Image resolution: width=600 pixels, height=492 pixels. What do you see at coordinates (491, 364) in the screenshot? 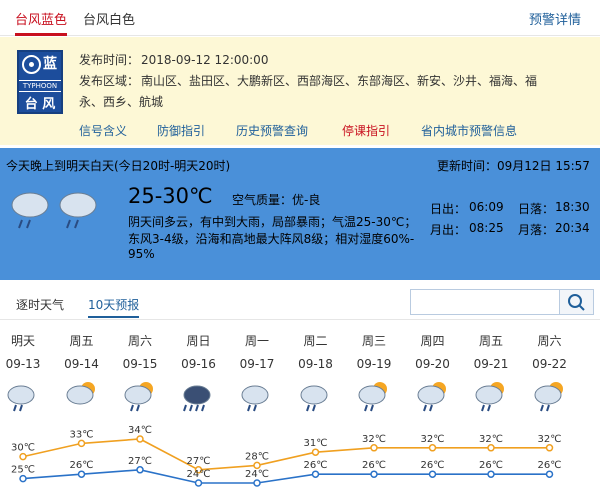
I see `day-date: 09-21` at bounding box center [491, 364].